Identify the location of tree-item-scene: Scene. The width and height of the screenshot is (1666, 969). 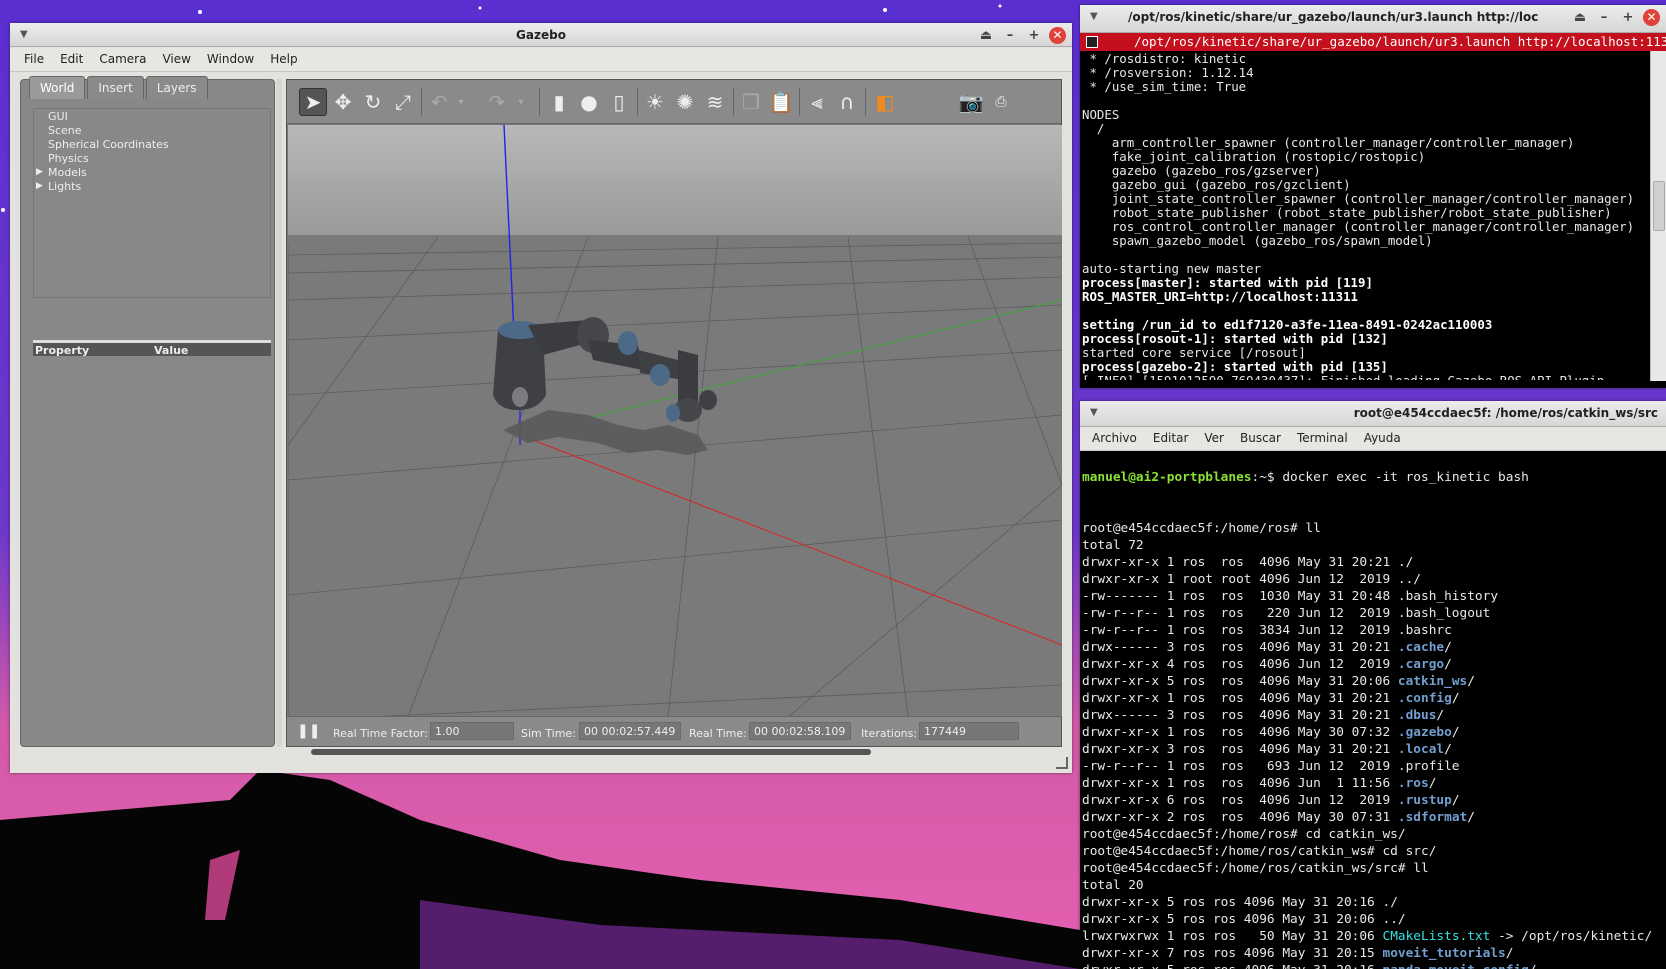
(152, 130).